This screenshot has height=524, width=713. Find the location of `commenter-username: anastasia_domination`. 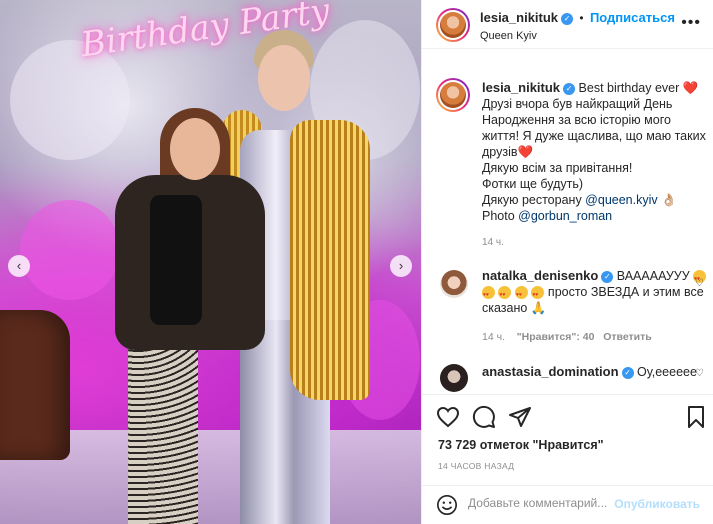

commenter-username: anastasia_domination is located at coordinates (550, 371).